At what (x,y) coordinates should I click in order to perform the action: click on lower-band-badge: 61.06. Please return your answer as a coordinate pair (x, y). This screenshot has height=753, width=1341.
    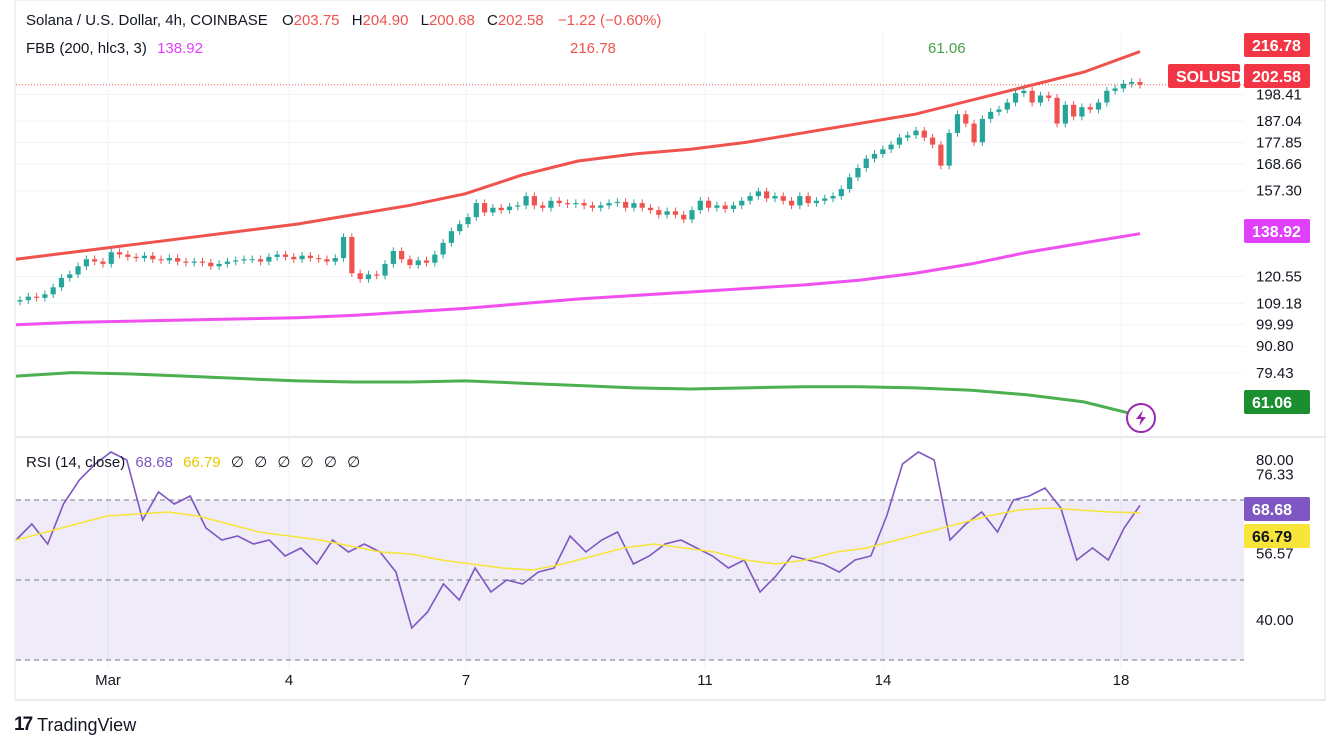
    Looking at the image, I should click on (1277, 402).